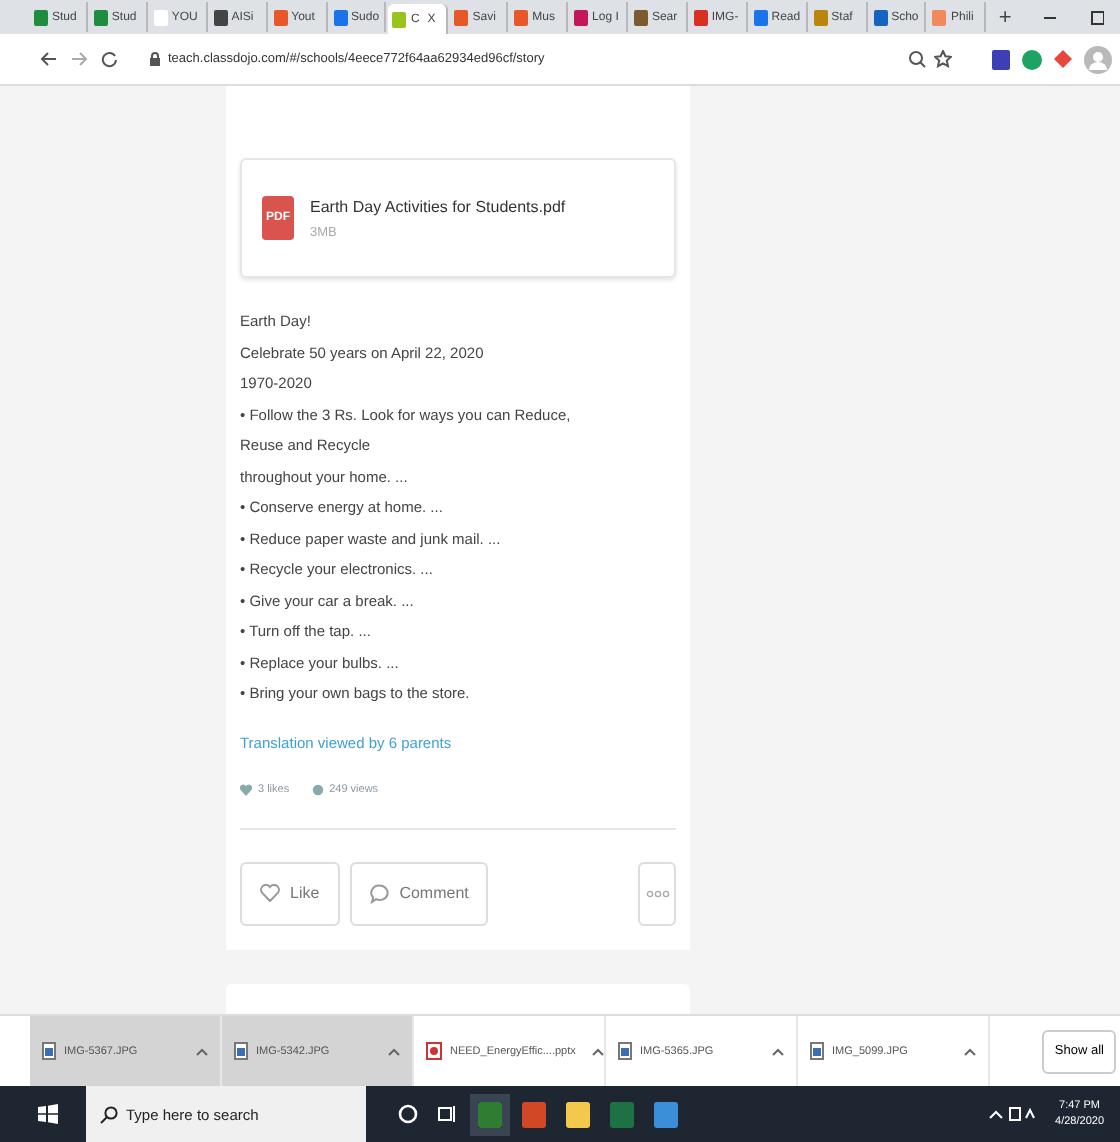 This screenshot has height=1142, width=1120. What do you see at coordinates (438, 206) in the screenshot?
I see `attachment-name: Earth Day Activities for Students.pdf` at bounding box center [438, 206].